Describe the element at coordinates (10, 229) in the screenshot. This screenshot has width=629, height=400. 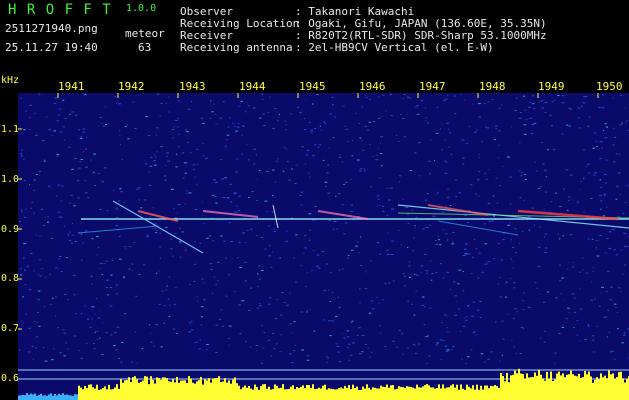
I see `y-tick-label: 0.9` at that location.